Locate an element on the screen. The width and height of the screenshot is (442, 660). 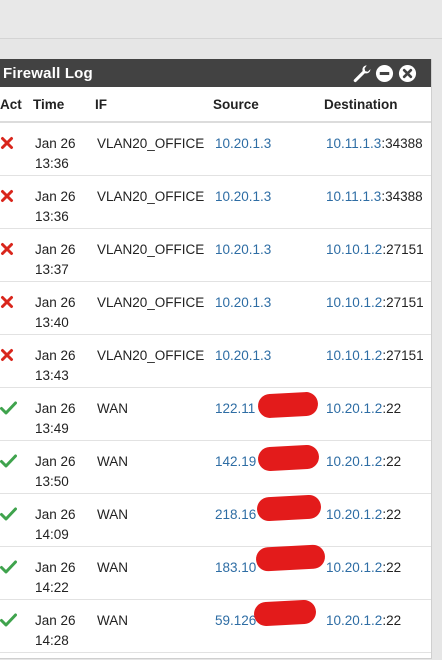
top-bar is located at coordinates (221, 19).